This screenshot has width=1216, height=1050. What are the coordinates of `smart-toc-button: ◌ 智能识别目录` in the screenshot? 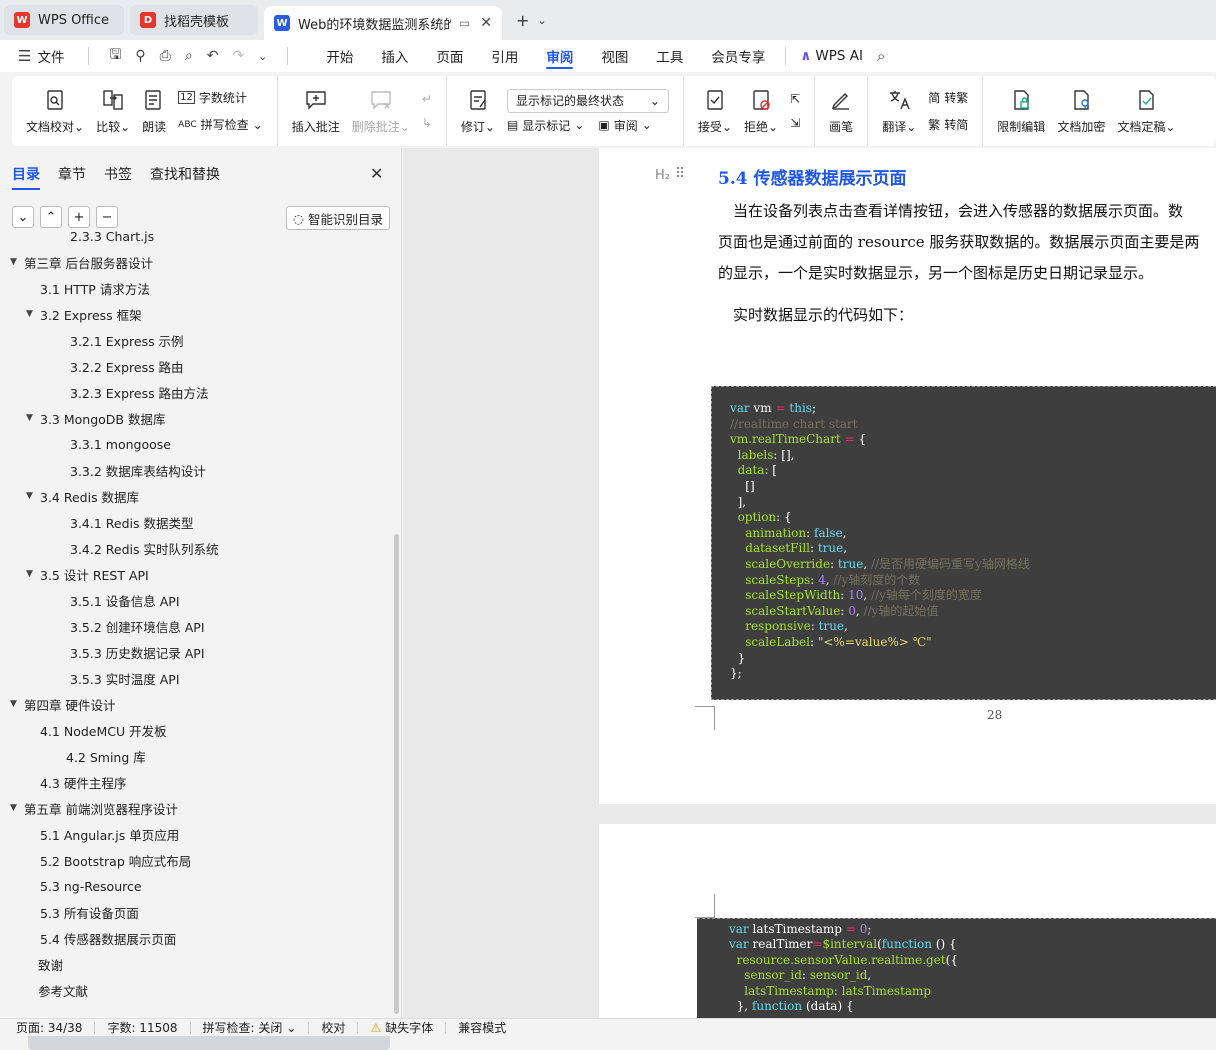 It's located at (338, 218).